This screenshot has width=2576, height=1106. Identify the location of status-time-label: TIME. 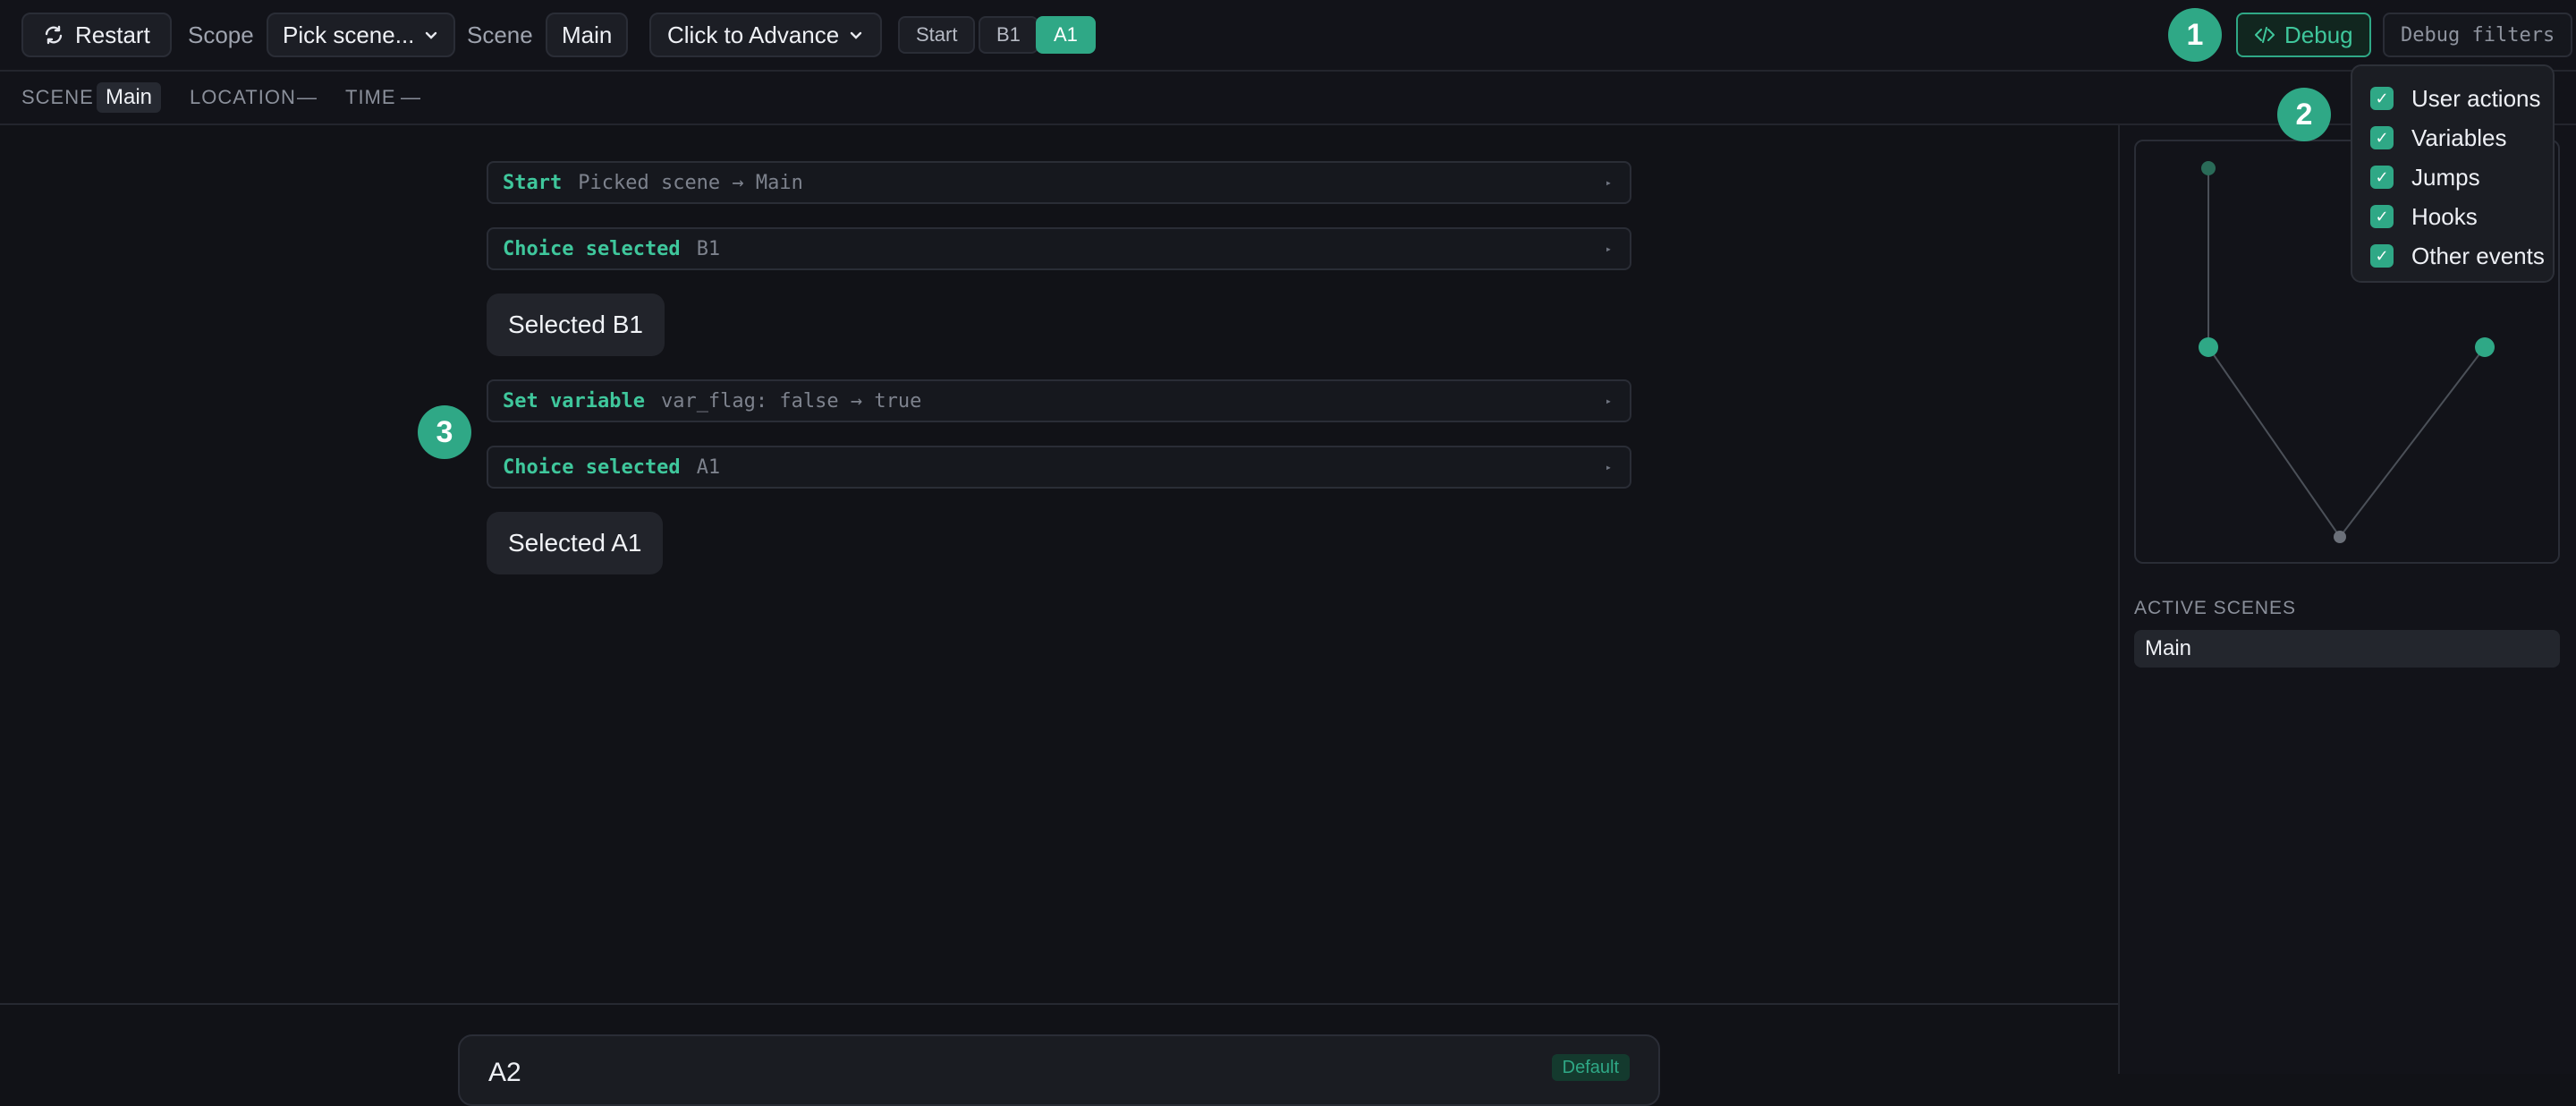
(370, 97).